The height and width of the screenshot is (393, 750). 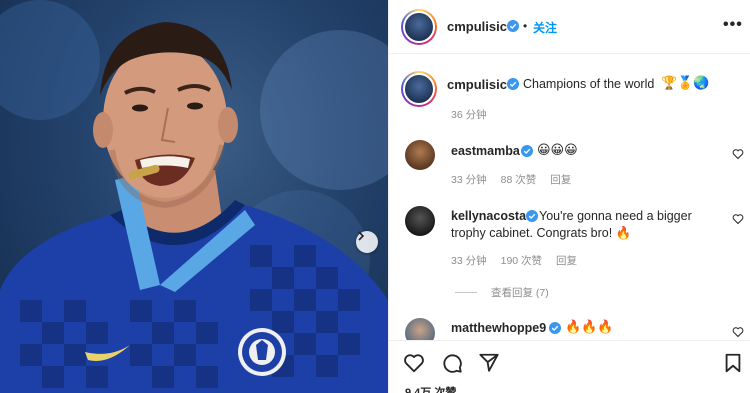 What do you see at coordinates (419, 89) in the screenshot?
I see `caption-author-avatar` at bounding box center [419, 89].